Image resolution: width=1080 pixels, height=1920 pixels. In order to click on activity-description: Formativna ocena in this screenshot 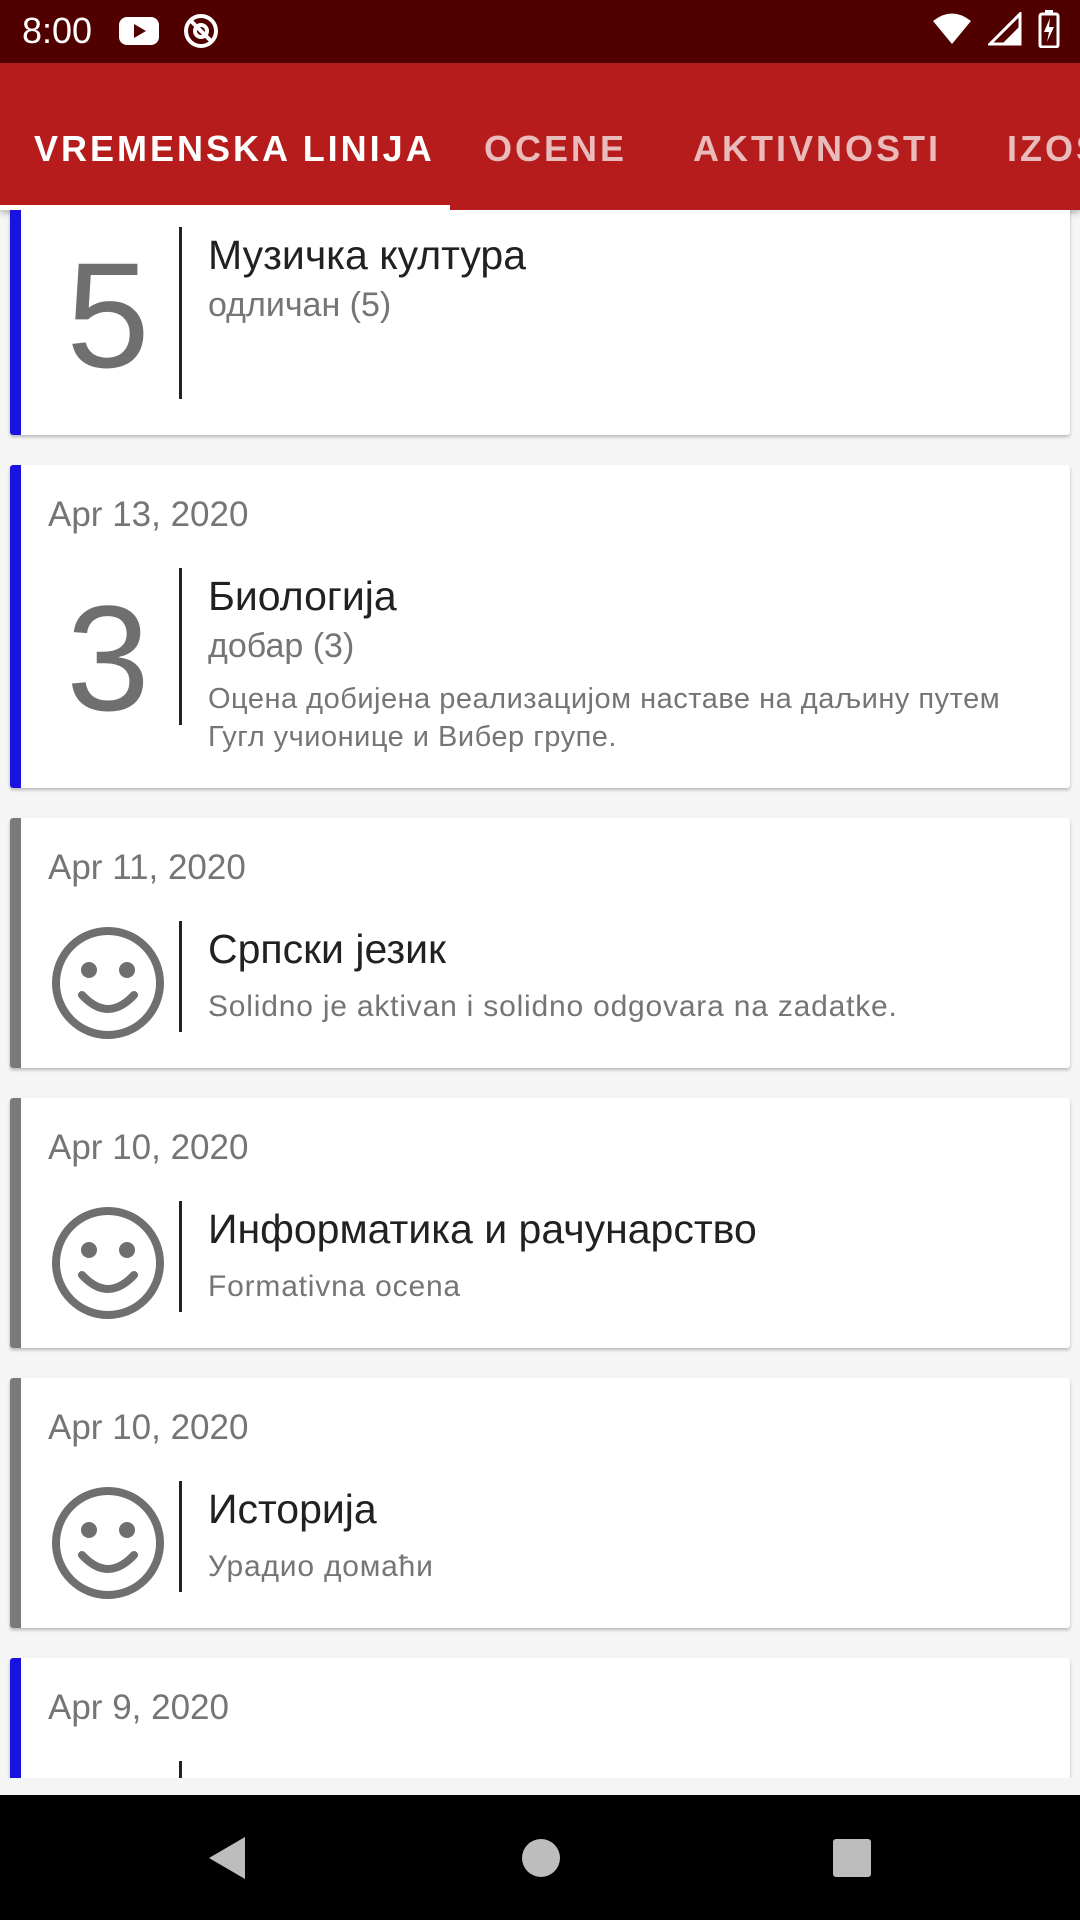, I will do `click(334, 1286)`.